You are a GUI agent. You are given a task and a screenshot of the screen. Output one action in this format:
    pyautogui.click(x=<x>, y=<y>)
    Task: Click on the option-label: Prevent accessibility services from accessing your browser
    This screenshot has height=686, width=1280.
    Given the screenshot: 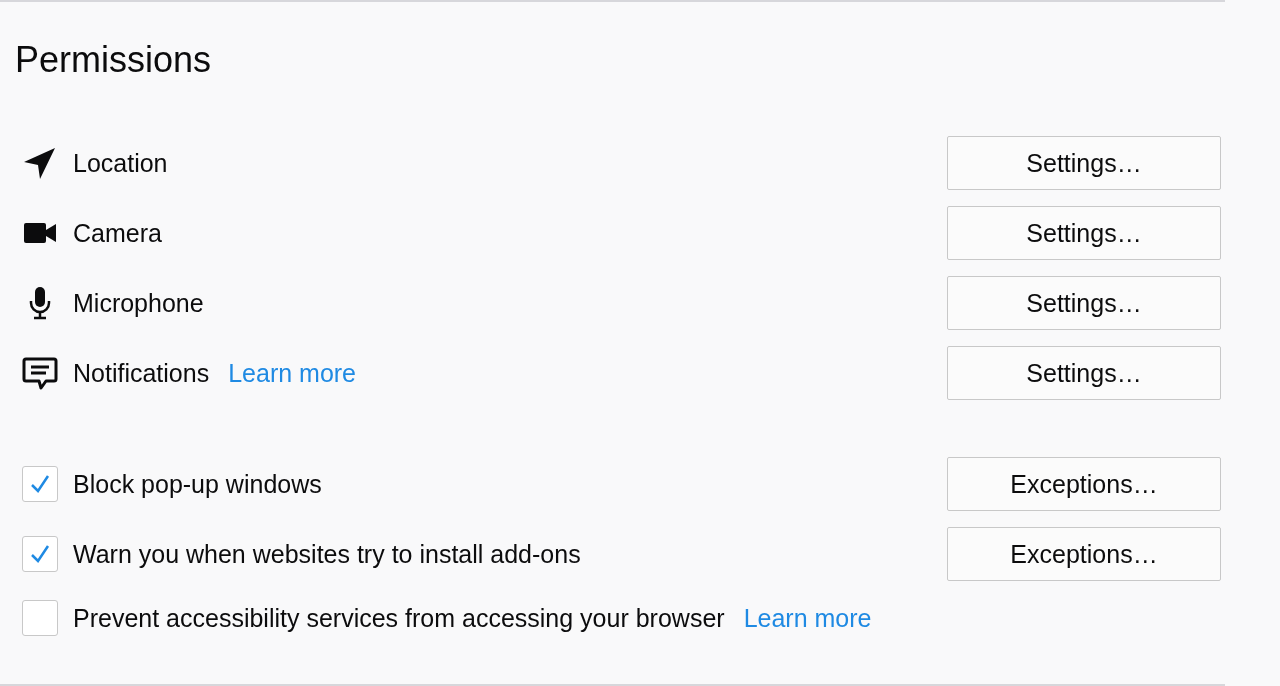 What is the action you would take?
    pyautogui.click(x=399, y=618)
    